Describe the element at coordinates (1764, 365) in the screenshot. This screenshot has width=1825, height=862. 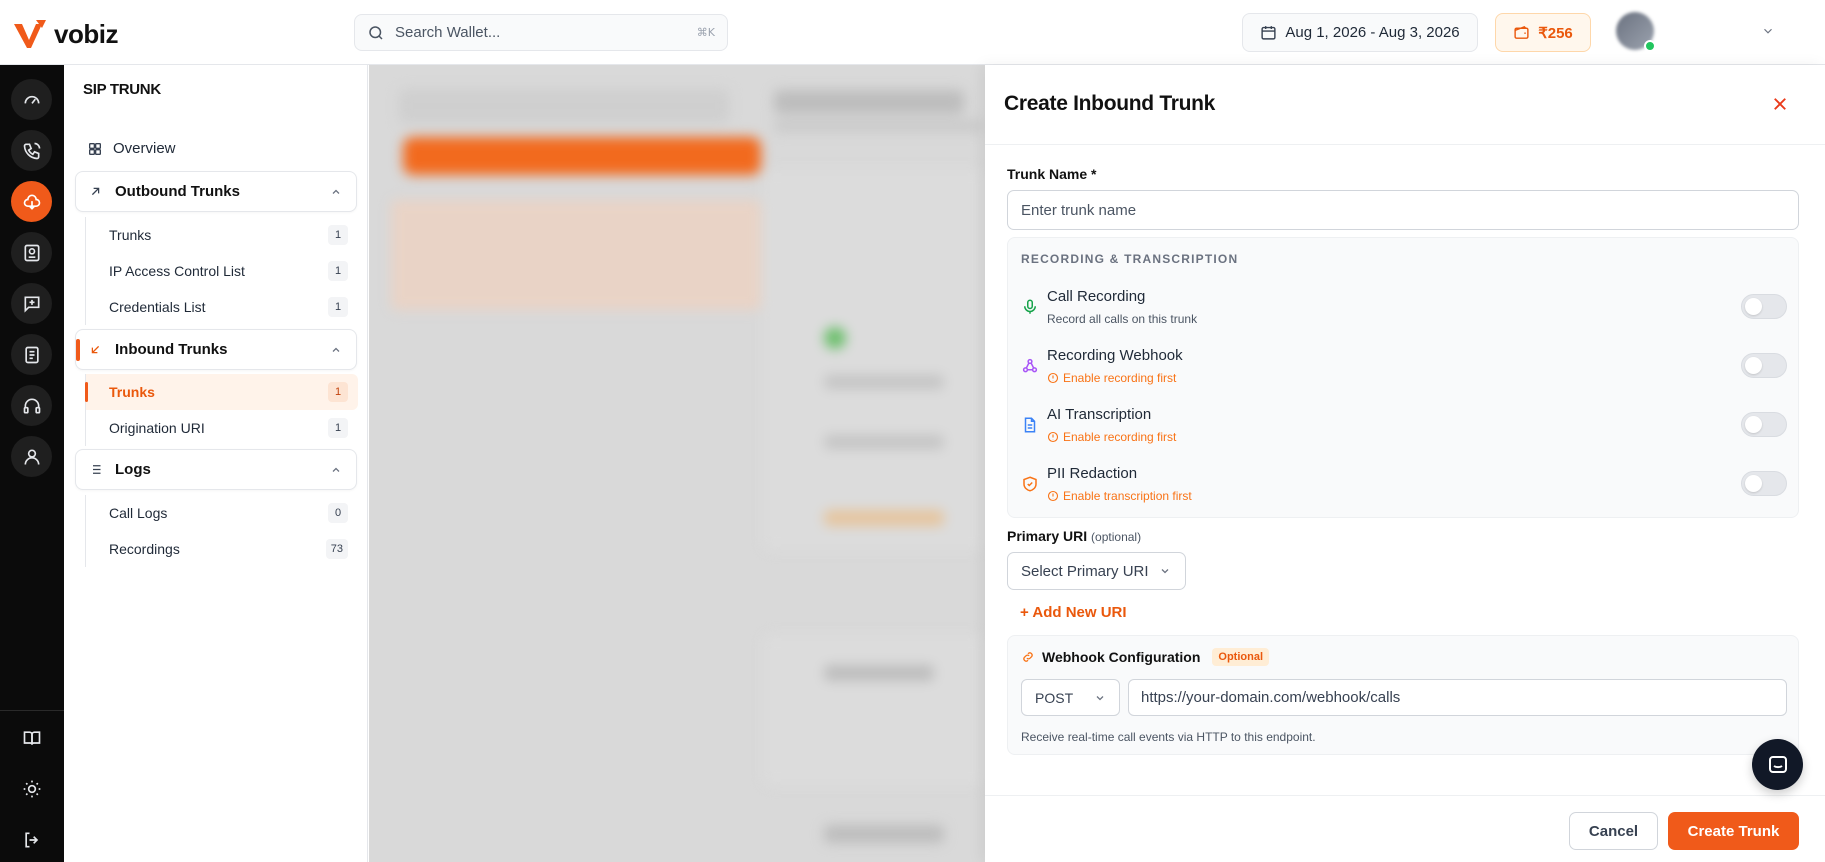
I see `recording-webhook-toggle` at that location.